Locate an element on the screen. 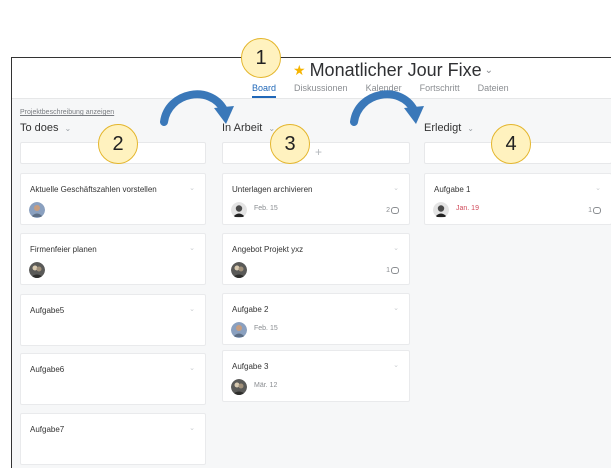  due-date: Mär. 12 is located at coordinates (266, 385).